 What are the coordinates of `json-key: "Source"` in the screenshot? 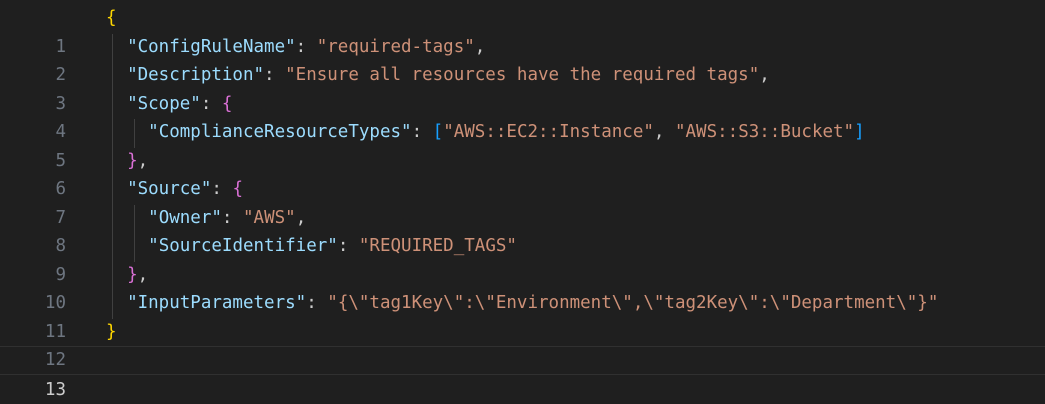 It's located at (169, 189).